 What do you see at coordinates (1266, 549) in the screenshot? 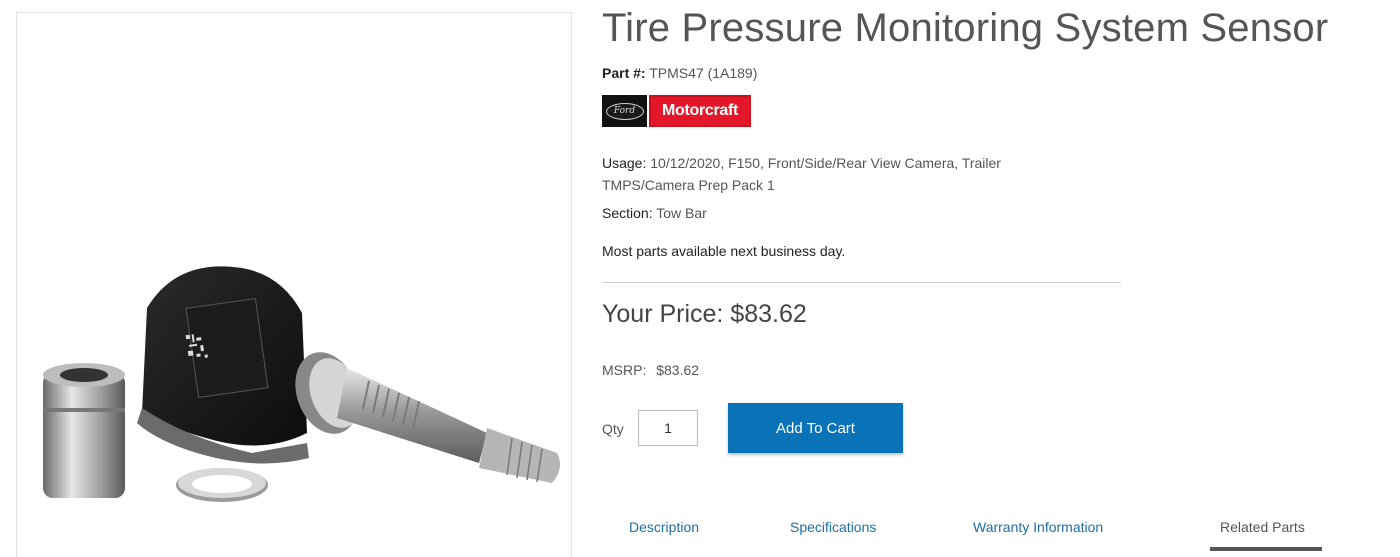
I see `active-tab-indicator` at bounding box center [1266, 549].